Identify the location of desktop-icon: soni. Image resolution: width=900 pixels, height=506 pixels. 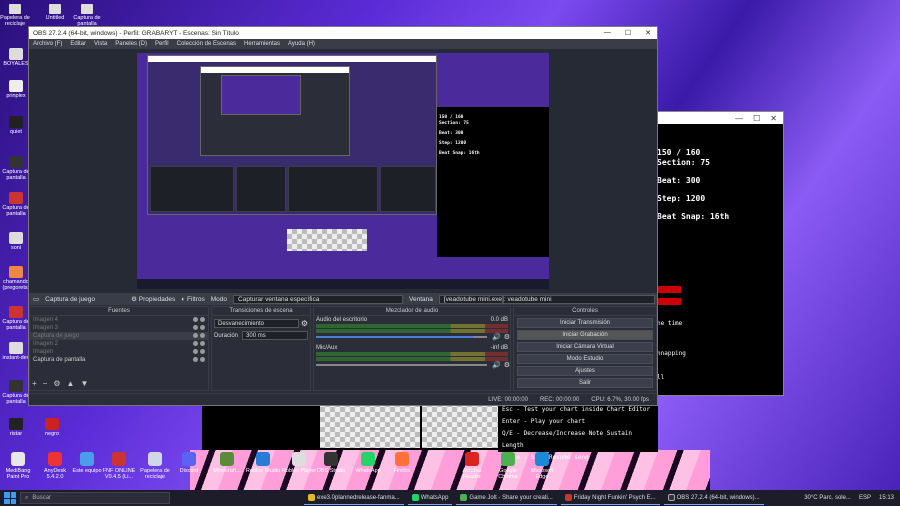
(16, 241).